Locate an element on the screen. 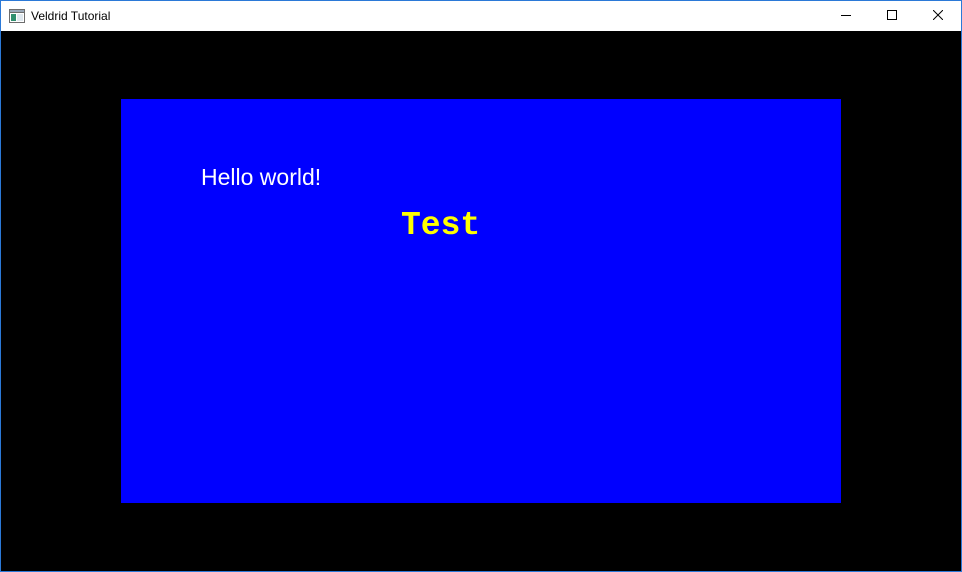  test-text: Test is located at coordinates (441, 225).